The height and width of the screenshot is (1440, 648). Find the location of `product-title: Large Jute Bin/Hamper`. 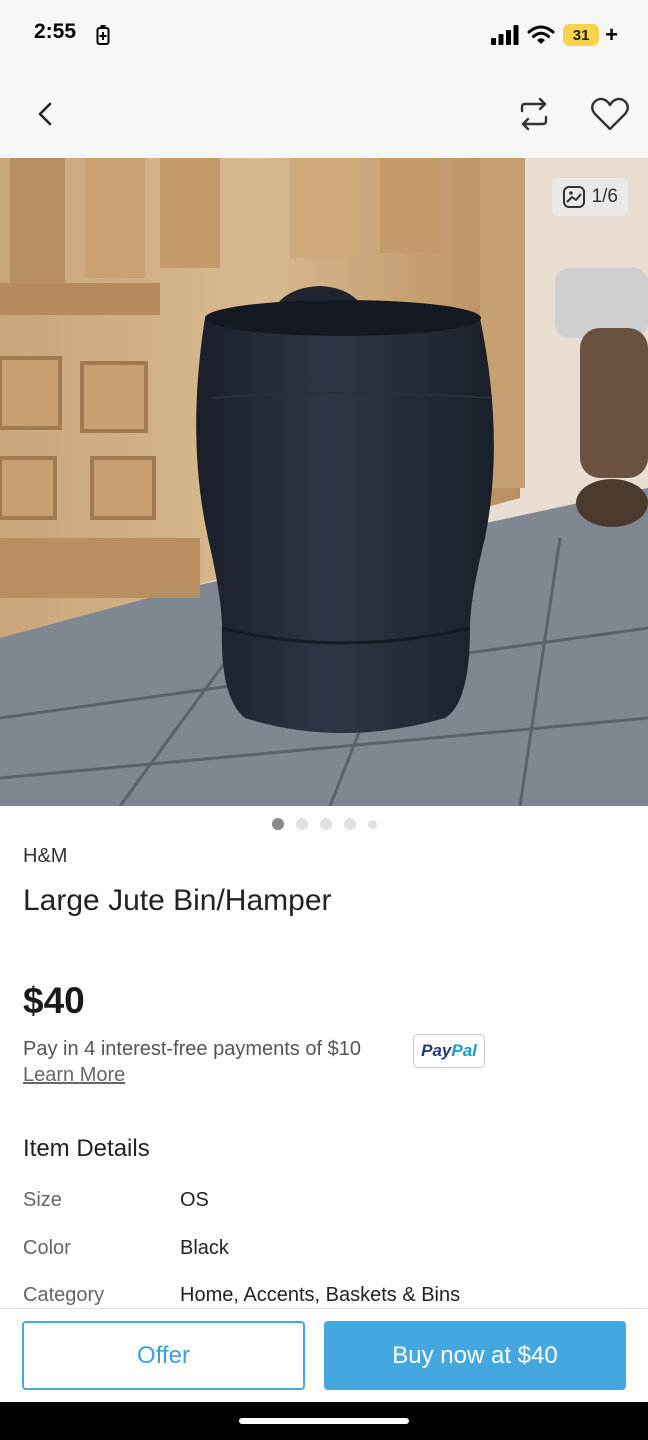

product-title: Large Jute Bin/Hamper is located at coordinates (177, 900).